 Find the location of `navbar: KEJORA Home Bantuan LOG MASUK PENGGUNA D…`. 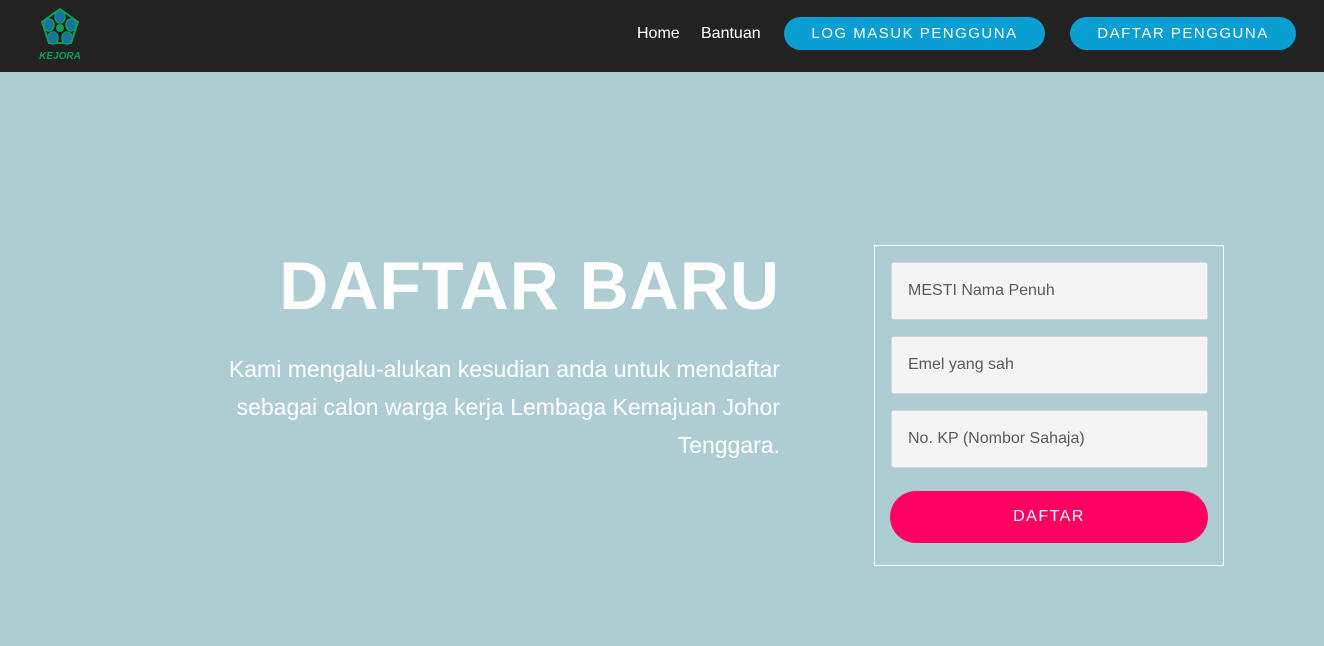

navbar: KEJORA Home Bantuan LOG MASUK PENGGUNA D… is located at coordinates (662, 36).